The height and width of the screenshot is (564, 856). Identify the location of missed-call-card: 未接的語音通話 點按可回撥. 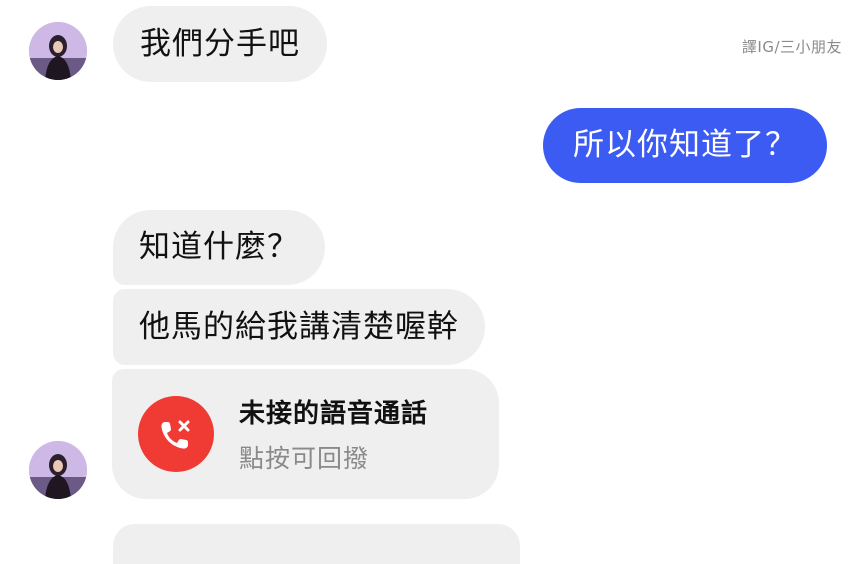
(305, 434).